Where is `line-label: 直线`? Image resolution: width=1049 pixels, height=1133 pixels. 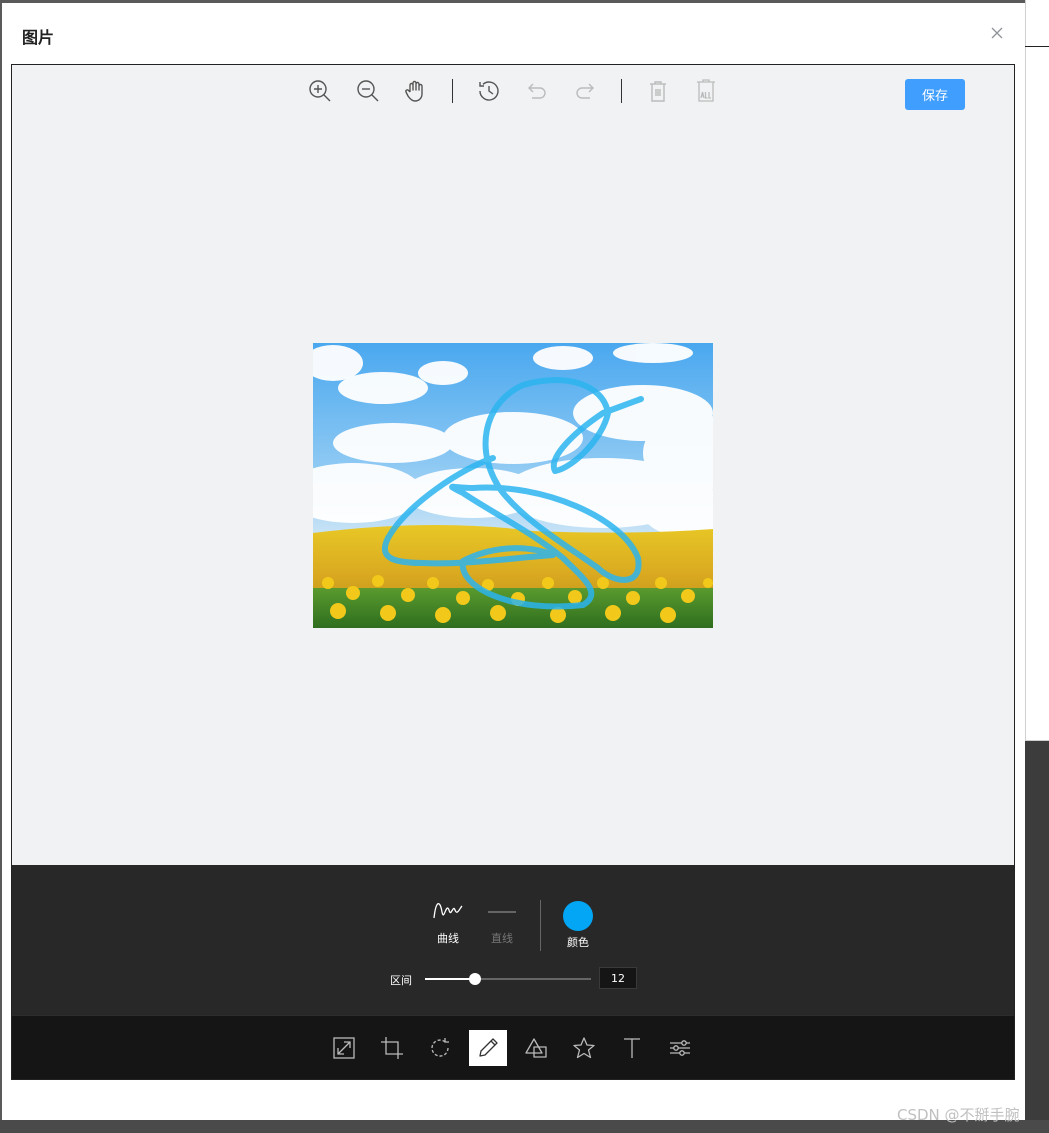
line-label: 直线 is located at coordinates (502, 938).